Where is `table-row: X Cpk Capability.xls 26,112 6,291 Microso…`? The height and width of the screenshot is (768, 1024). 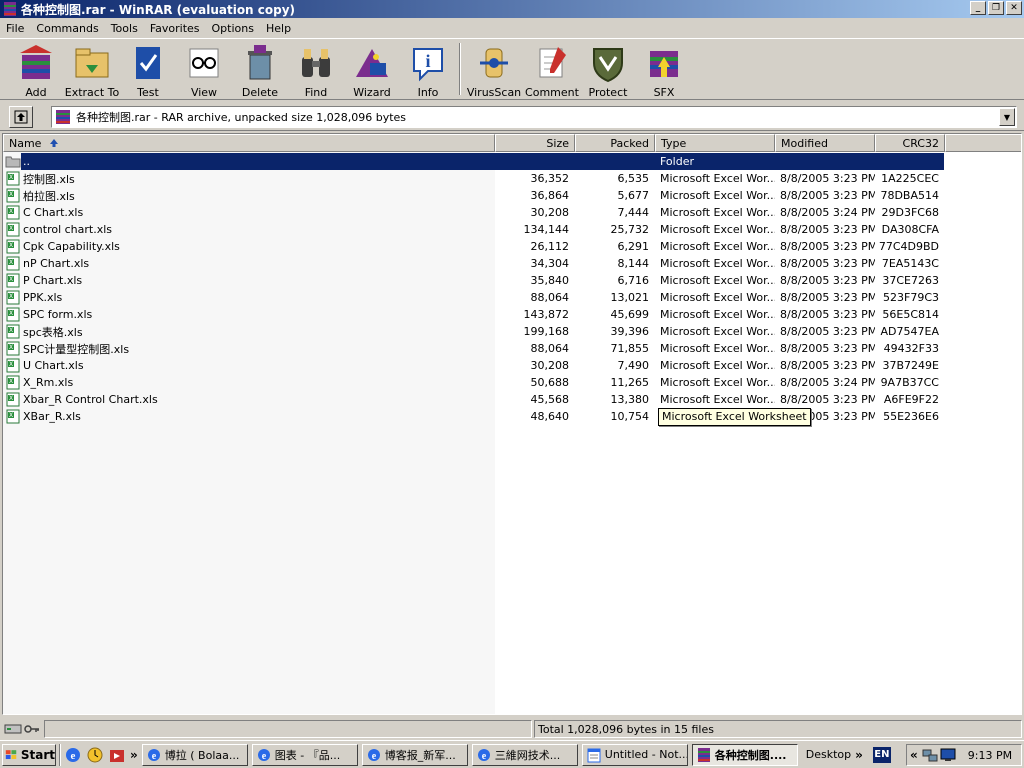
table-row: X Cpk Capability.xls 26,112 6,291 Microso… is located at coordinates (512, 246).